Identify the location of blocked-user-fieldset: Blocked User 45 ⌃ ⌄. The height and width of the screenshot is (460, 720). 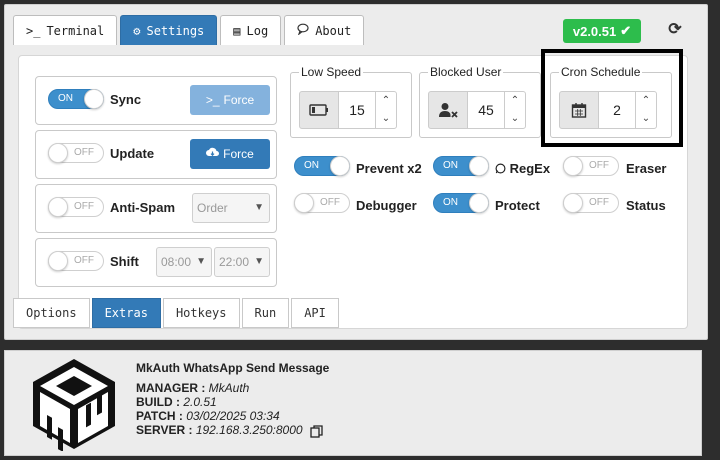
(480, 101).